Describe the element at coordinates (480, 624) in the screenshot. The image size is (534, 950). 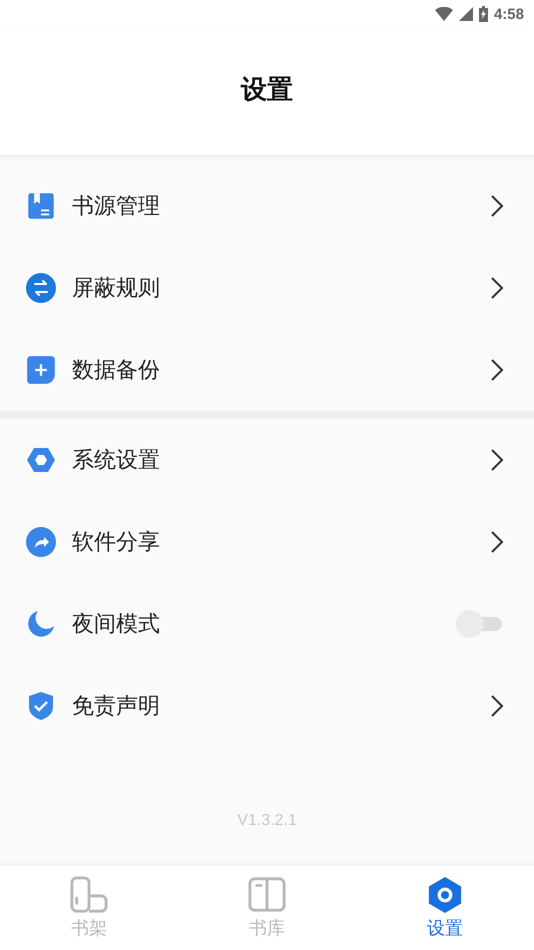
I see `night-mode-switch` at that location.